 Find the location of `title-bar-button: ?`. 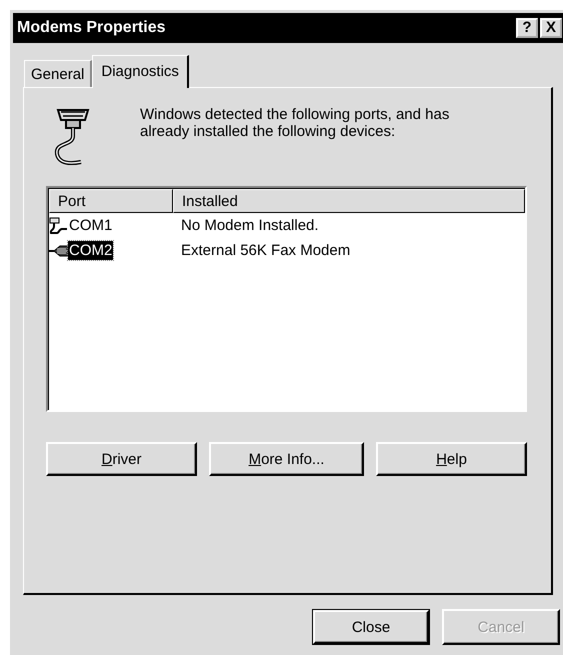

title-bar-button: ? is located at coordinates (527, 28).